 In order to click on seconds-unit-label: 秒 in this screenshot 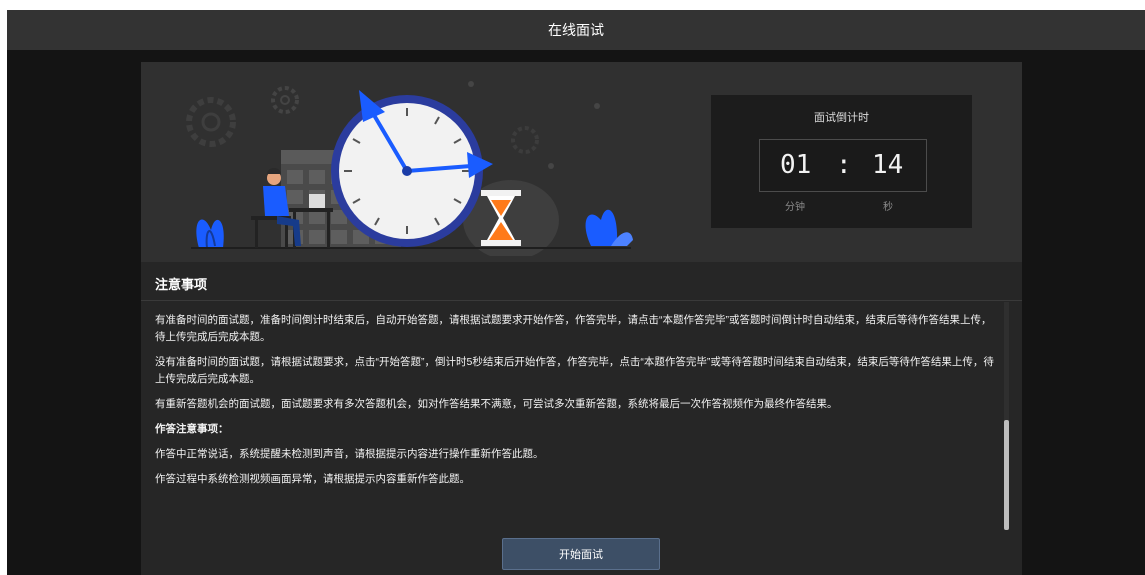, I will do `click(888, 207)`.